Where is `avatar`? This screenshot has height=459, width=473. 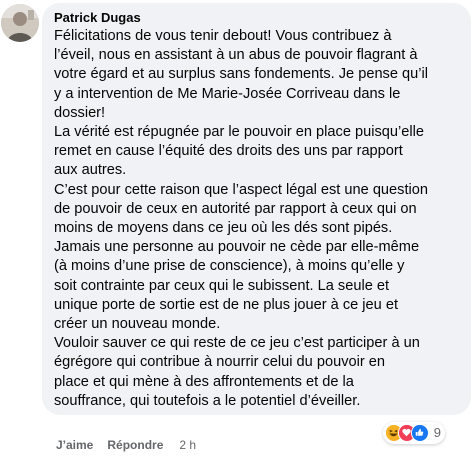 avatar is located at coordinates (20, 23).